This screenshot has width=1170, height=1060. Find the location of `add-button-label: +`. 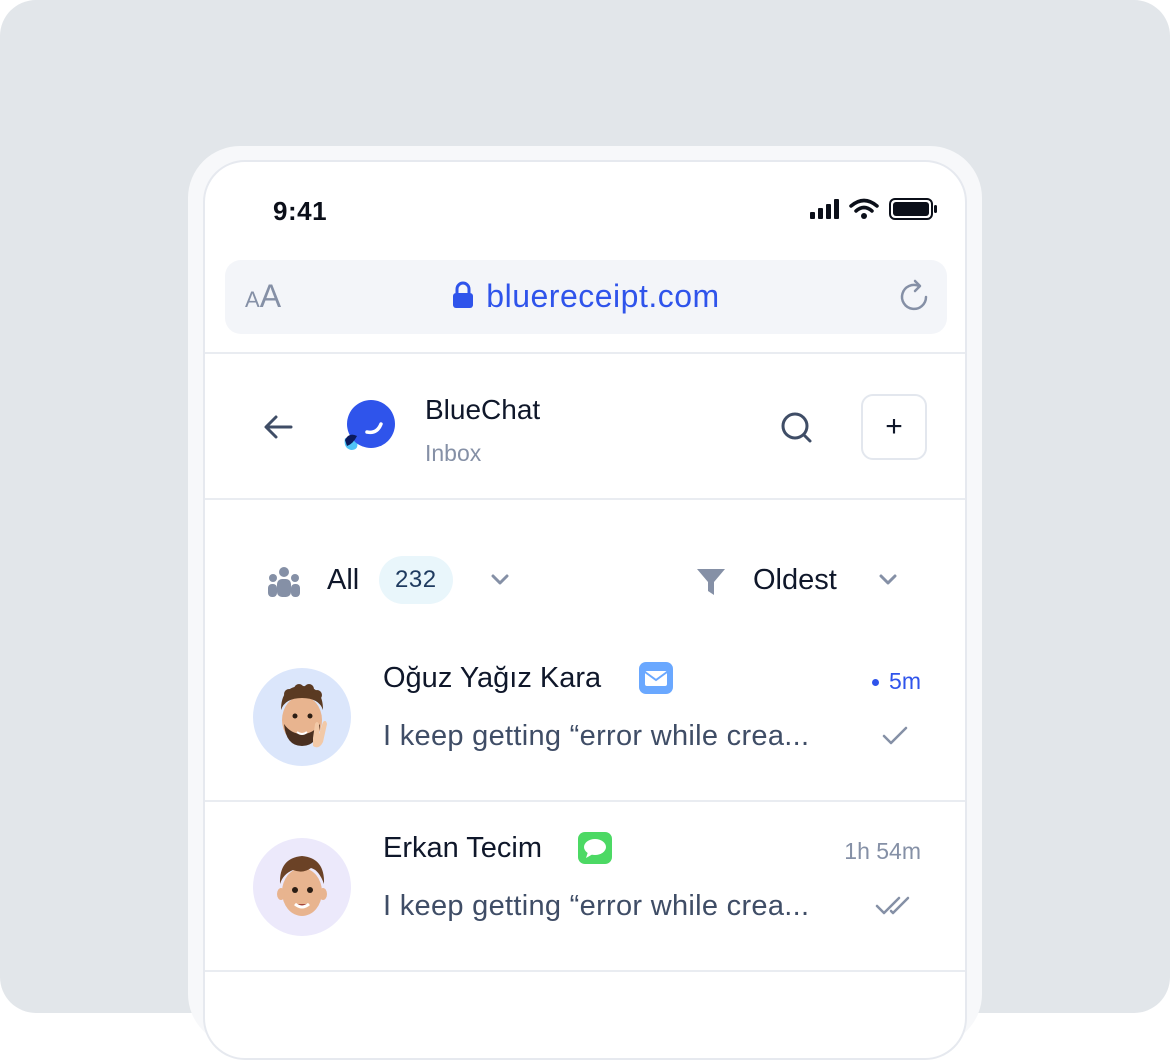

add-button-label: + is located at coordinates (894, 426).